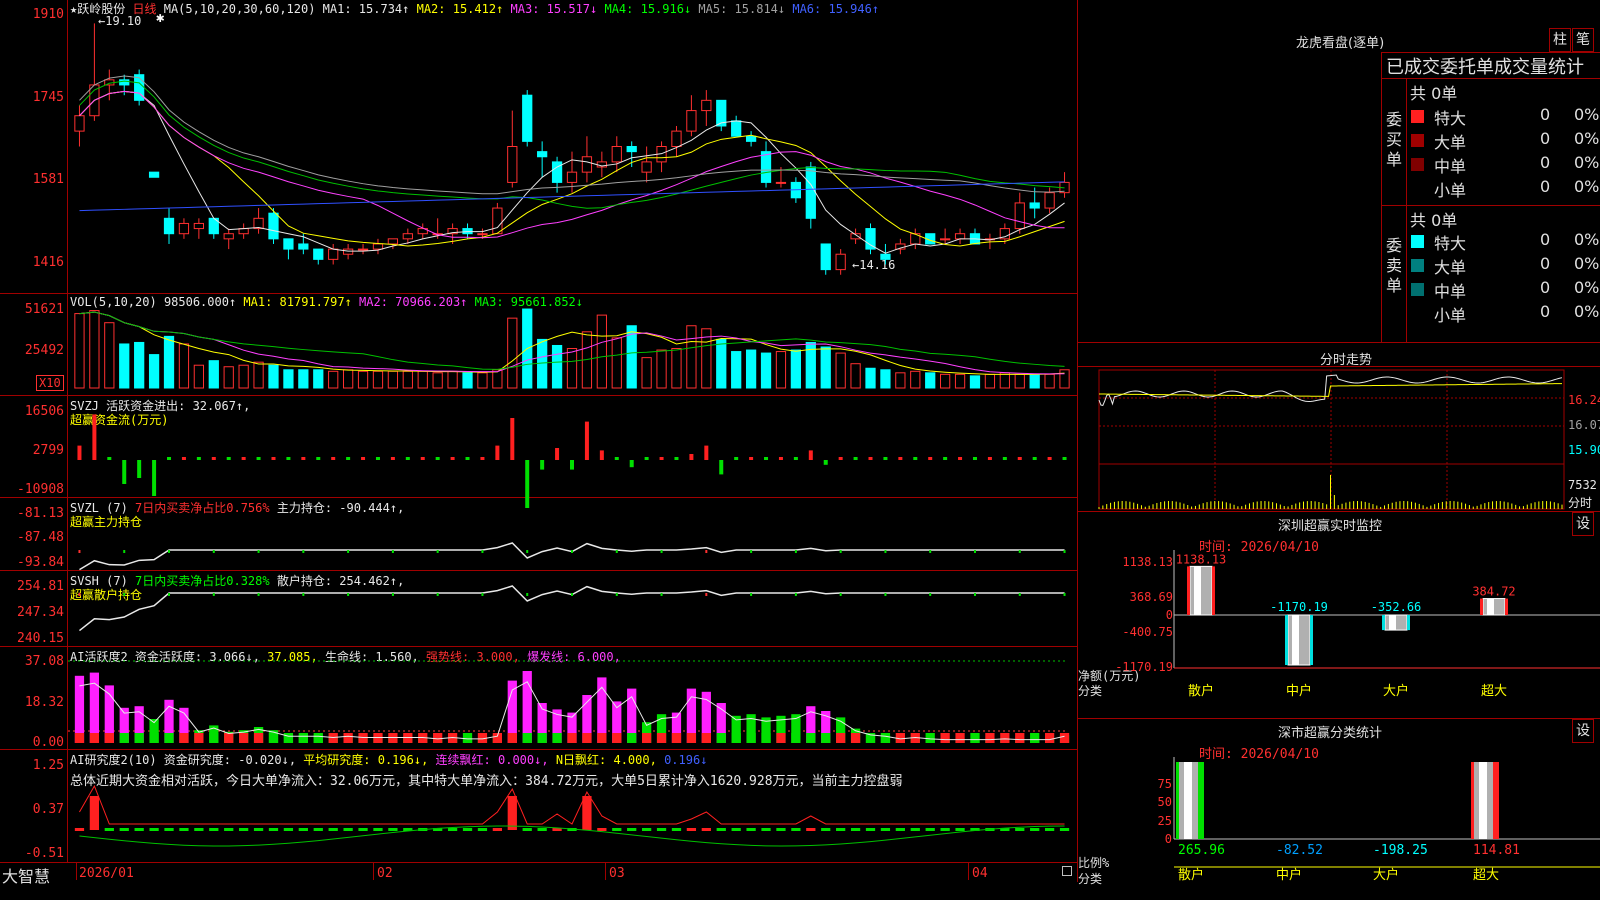  I want to click on color-swatch, so click(1417, 140).